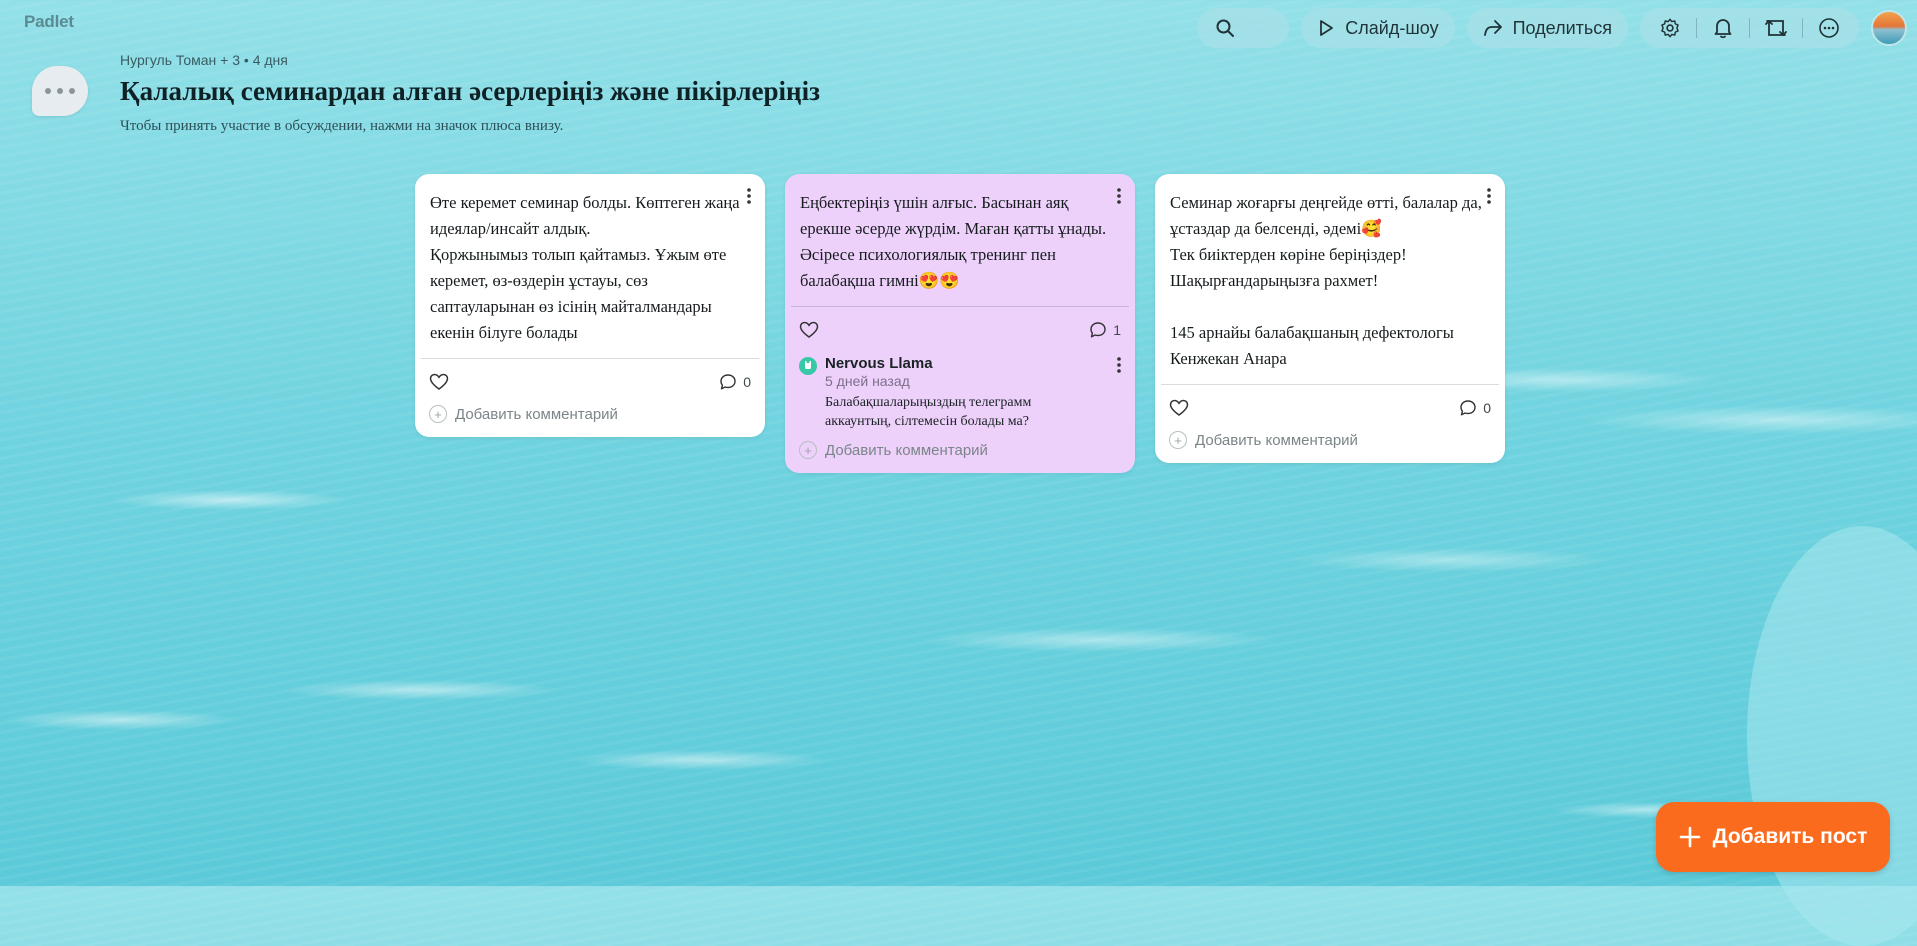 The height and width of the screenshot is (946, 1917). What do you see at coordinates (1243, 28) in the screenshot?
I see `search-button` at bounding box center [1243, 28].